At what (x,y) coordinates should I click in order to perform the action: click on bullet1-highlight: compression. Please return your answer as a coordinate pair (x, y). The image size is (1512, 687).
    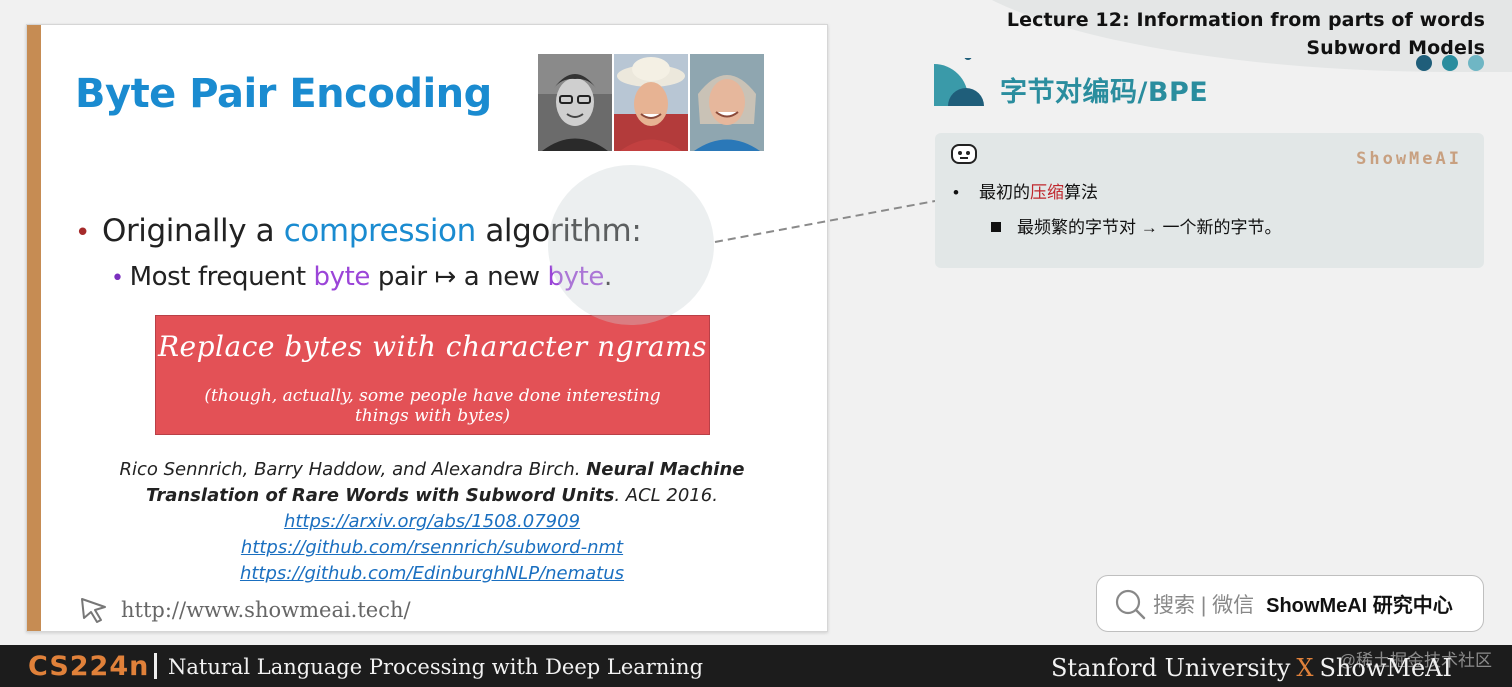
    Looking at the image, I should click on (380, 231).